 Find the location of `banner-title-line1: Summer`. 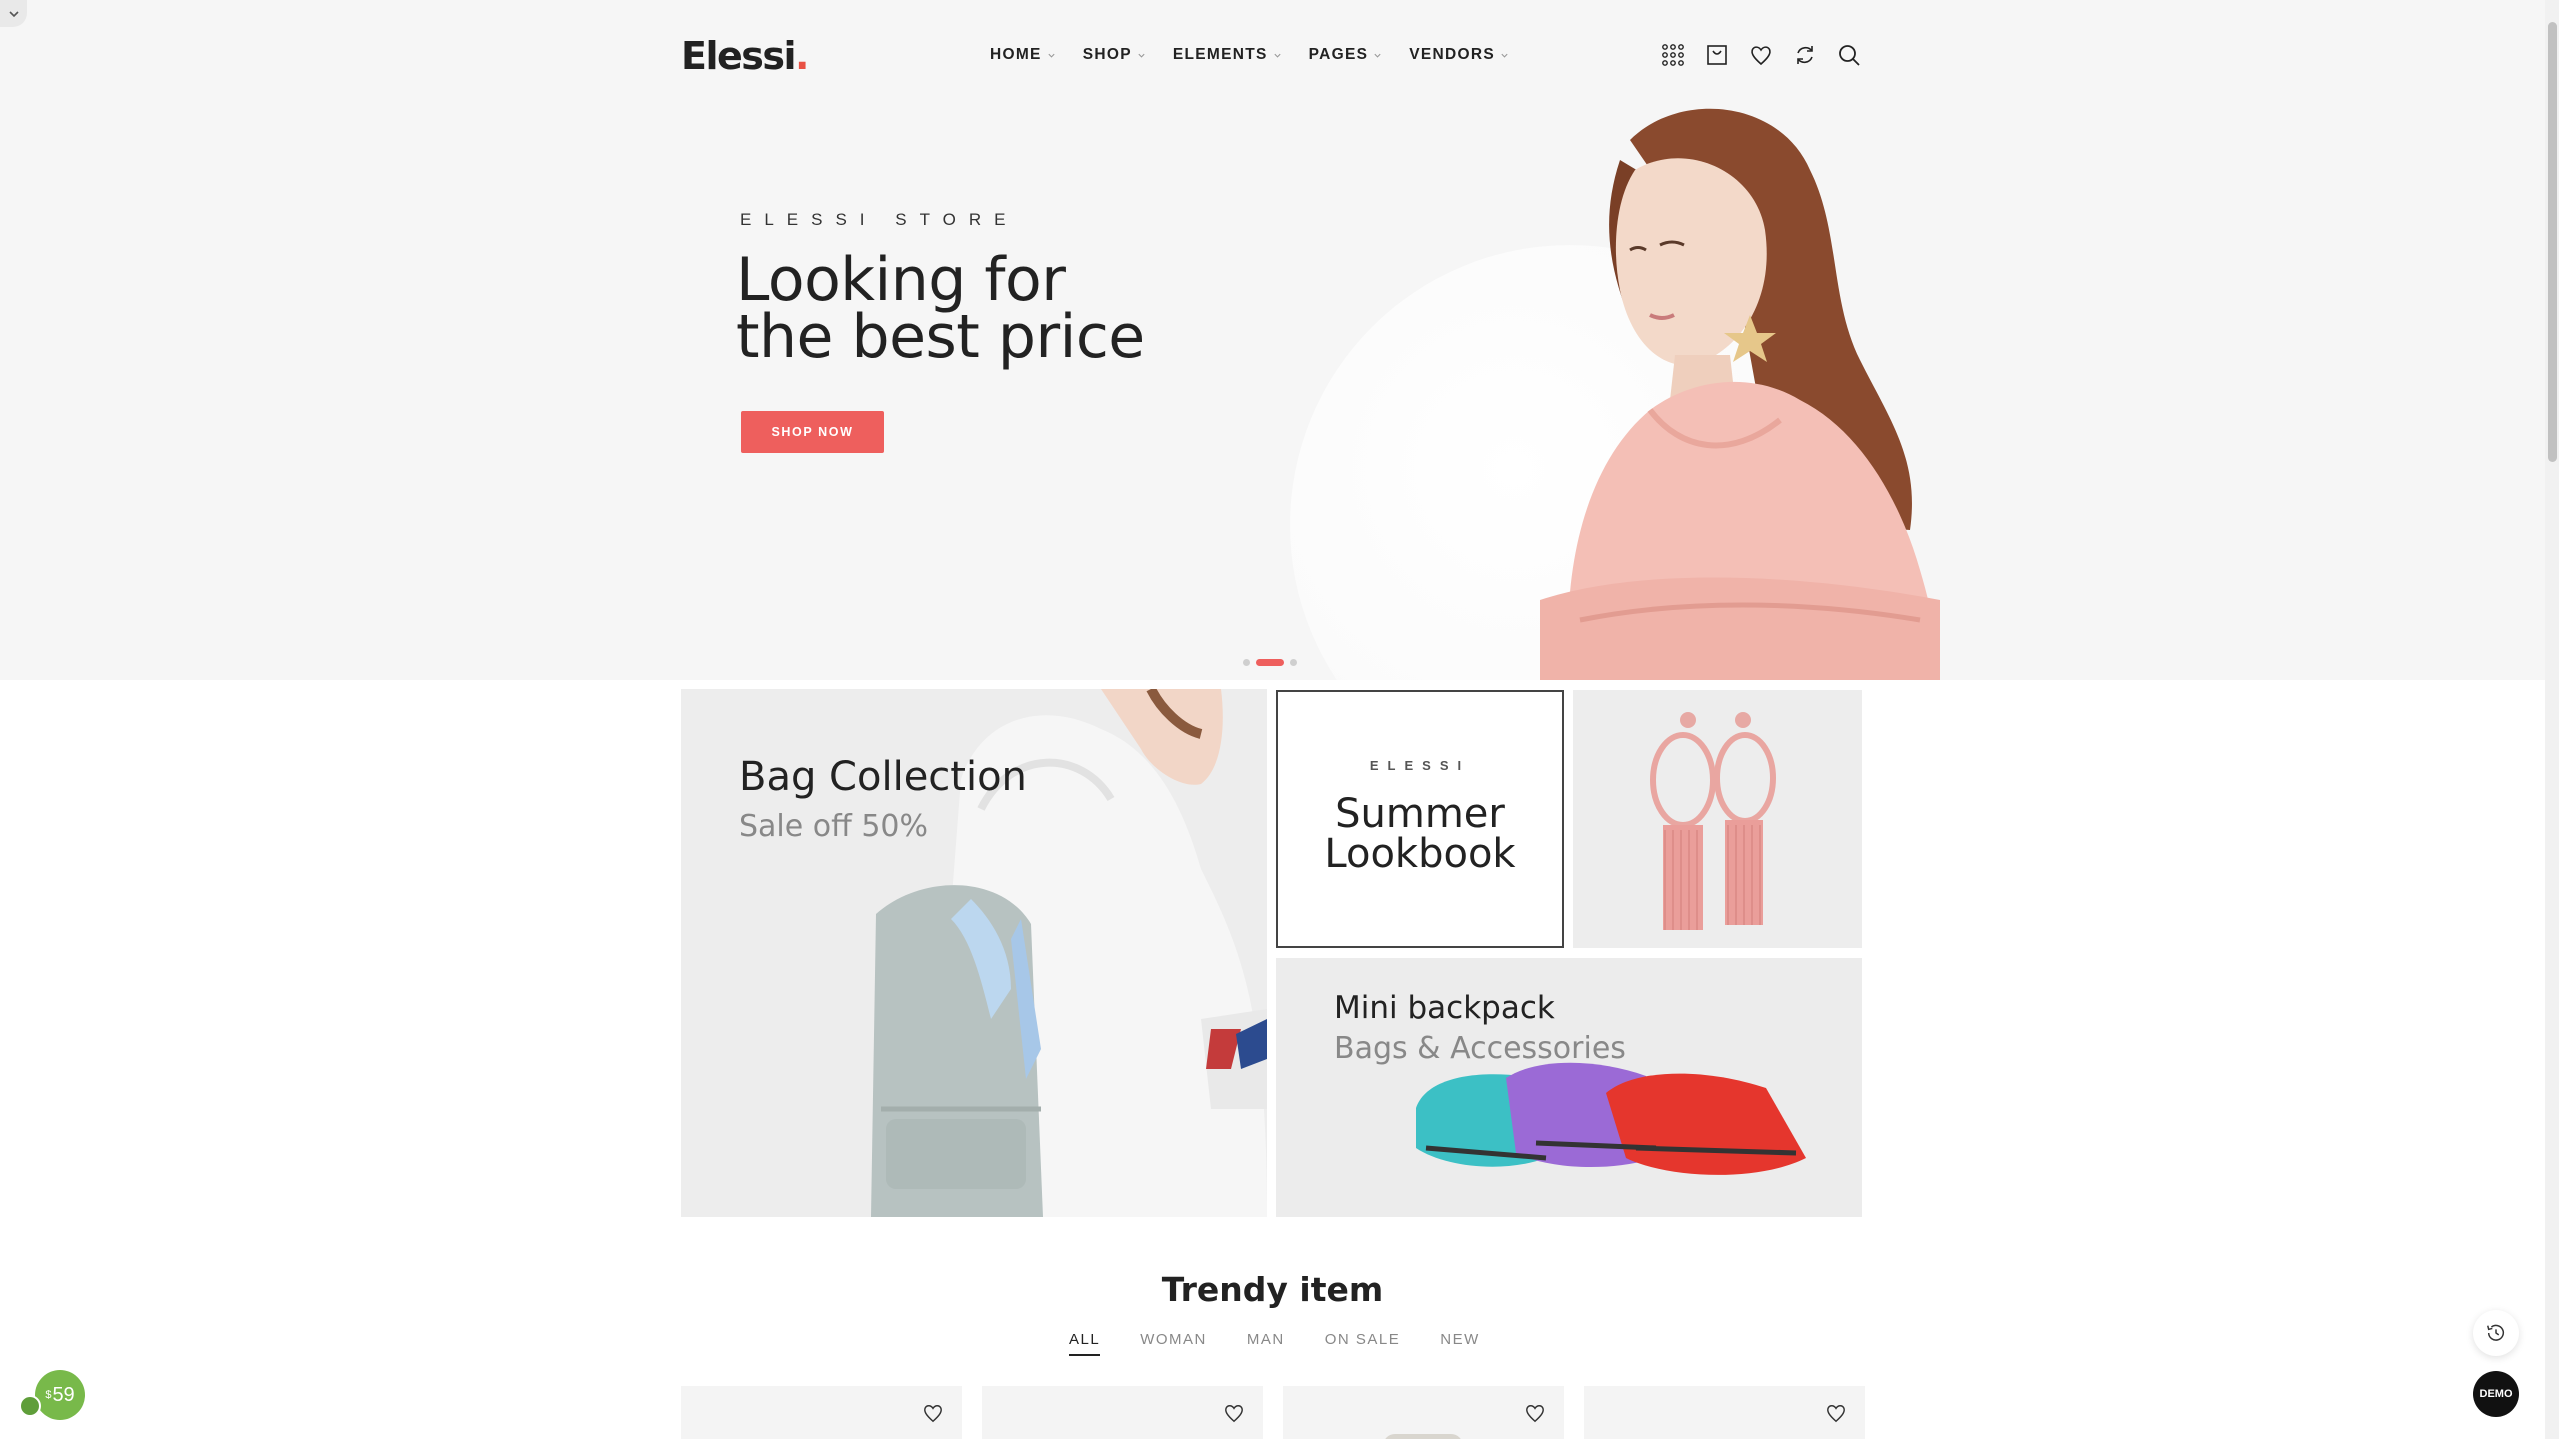

banner-title-line1: Summer is located at coordinates (1420, 814).